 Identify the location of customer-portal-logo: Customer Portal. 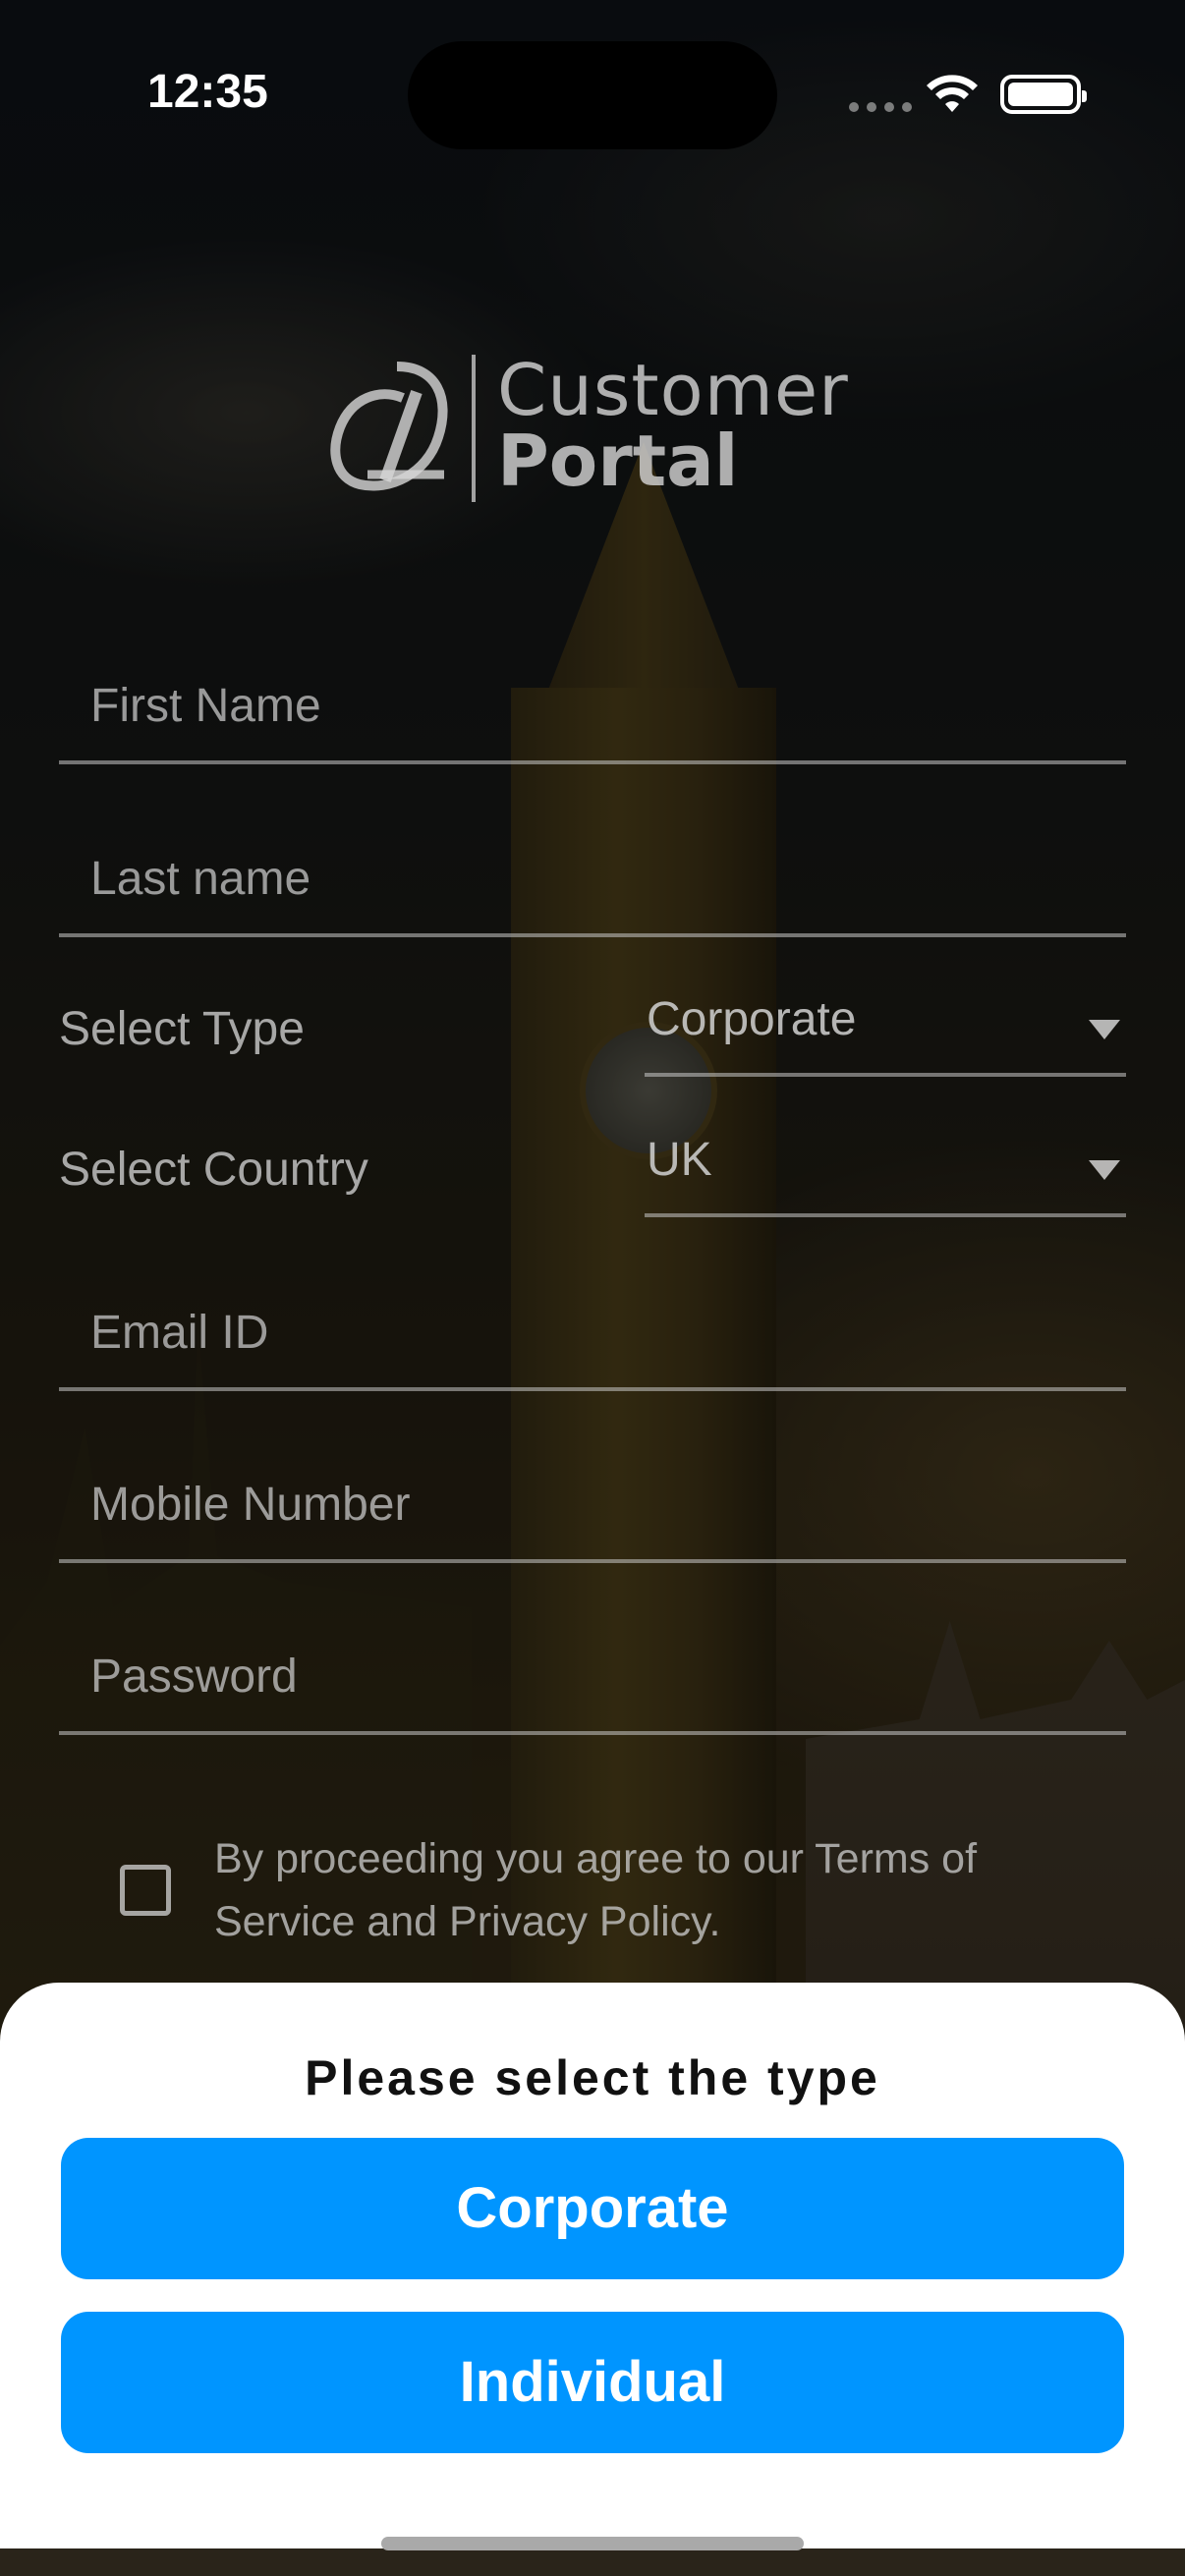
(594, 427).